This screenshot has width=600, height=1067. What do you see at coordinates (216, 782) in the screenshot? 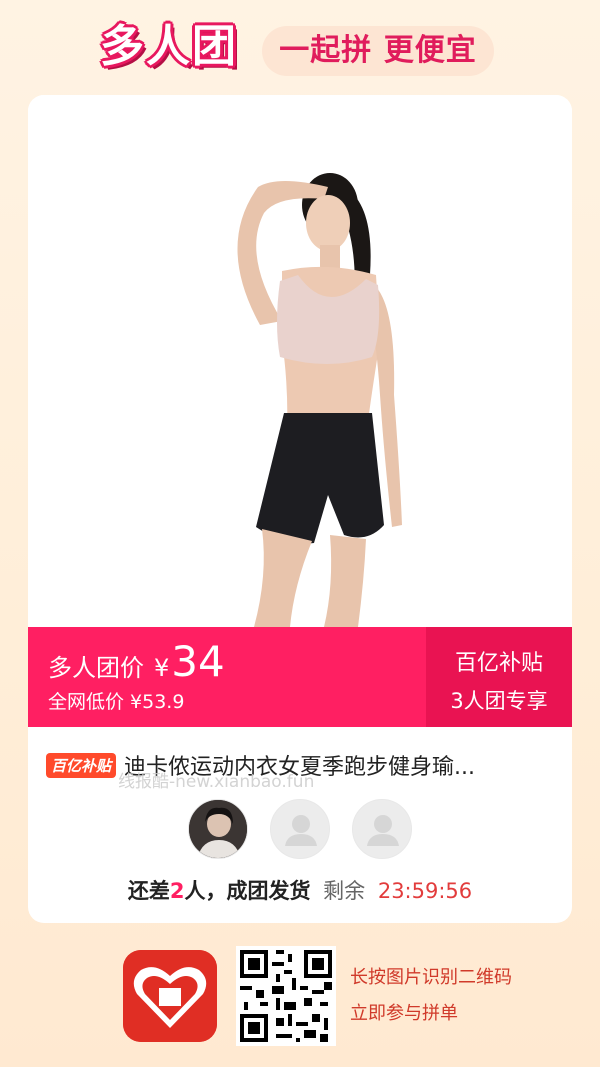
I see `watermark: 线报酷-new.xianbao.fun` at bounding box center [216, 782].